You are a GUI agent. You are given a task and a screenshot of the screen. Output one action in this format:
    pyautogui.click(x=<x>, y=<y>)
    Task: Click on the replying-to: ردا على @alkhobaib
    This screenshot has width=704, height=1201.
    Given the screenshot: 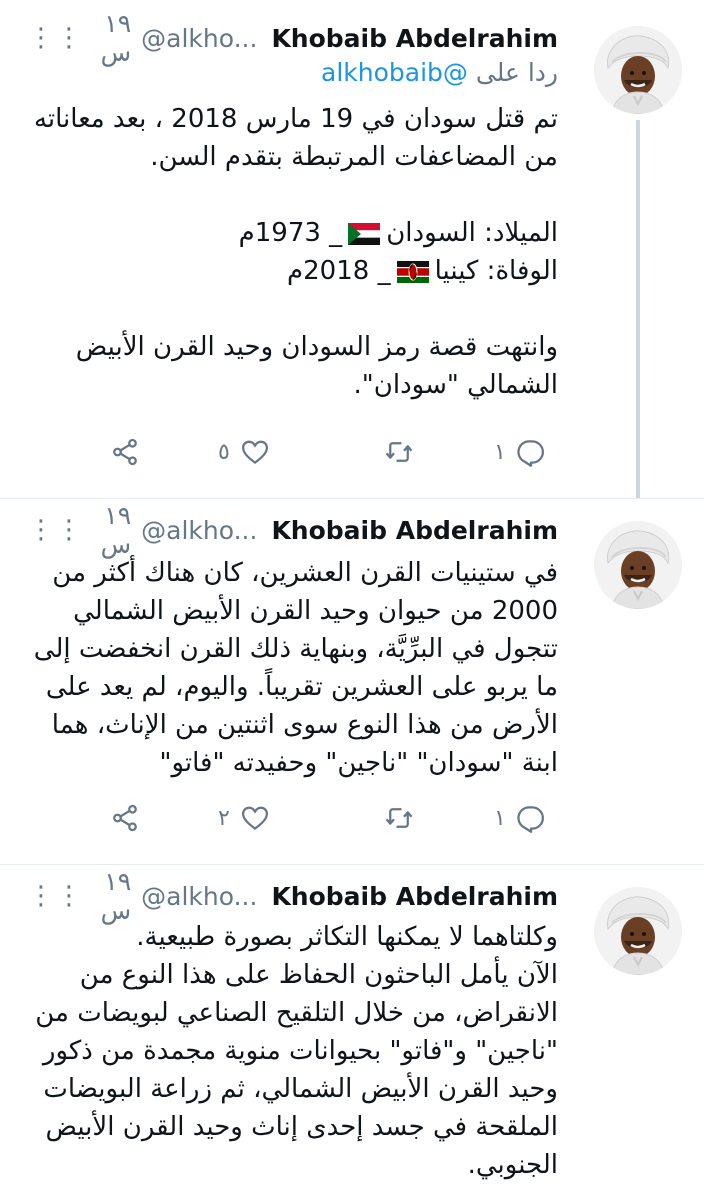 What is the action you would take?
    pyautogui.click(x=439, y=72)
    